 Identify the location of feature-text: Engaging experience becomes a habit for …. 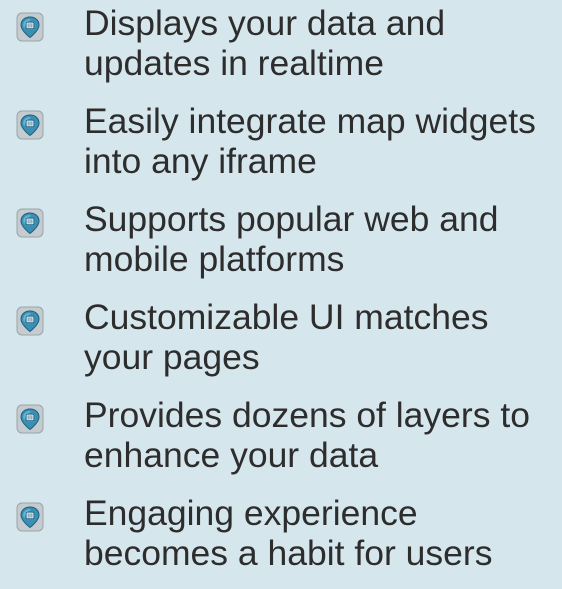
(288, 533).